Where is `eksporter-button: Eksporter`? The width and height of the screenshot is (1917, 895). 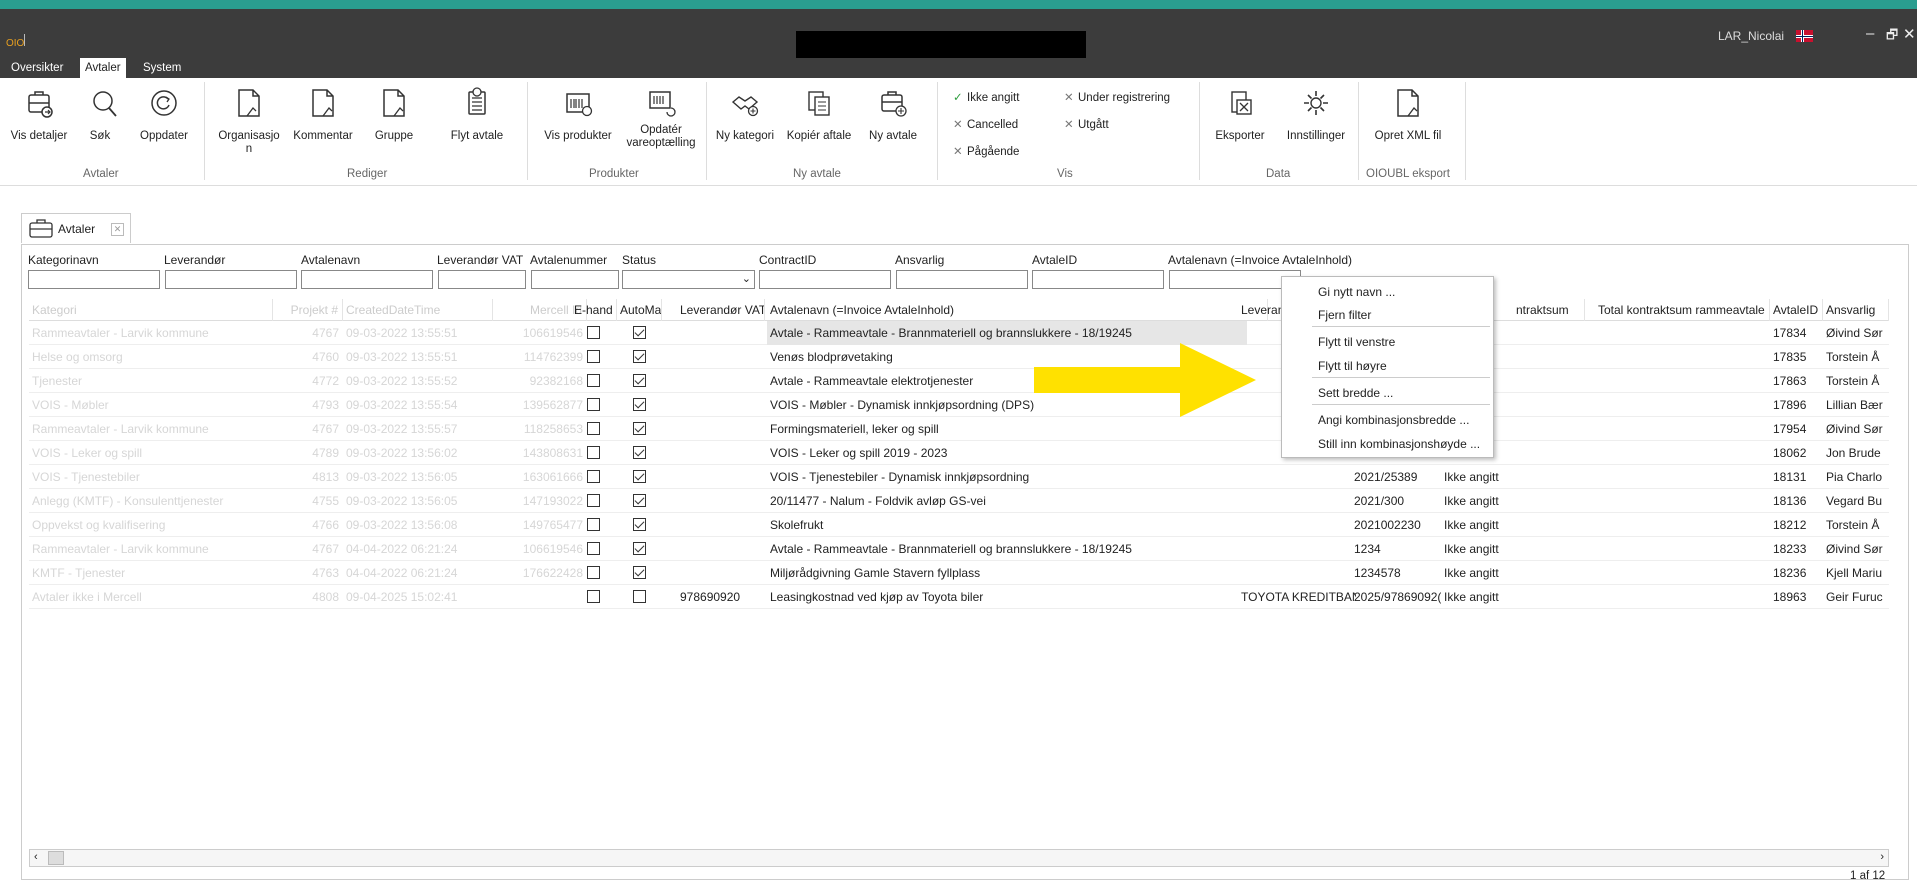 eksporter-button: Eksporter is located at coordinates (1240, 113).